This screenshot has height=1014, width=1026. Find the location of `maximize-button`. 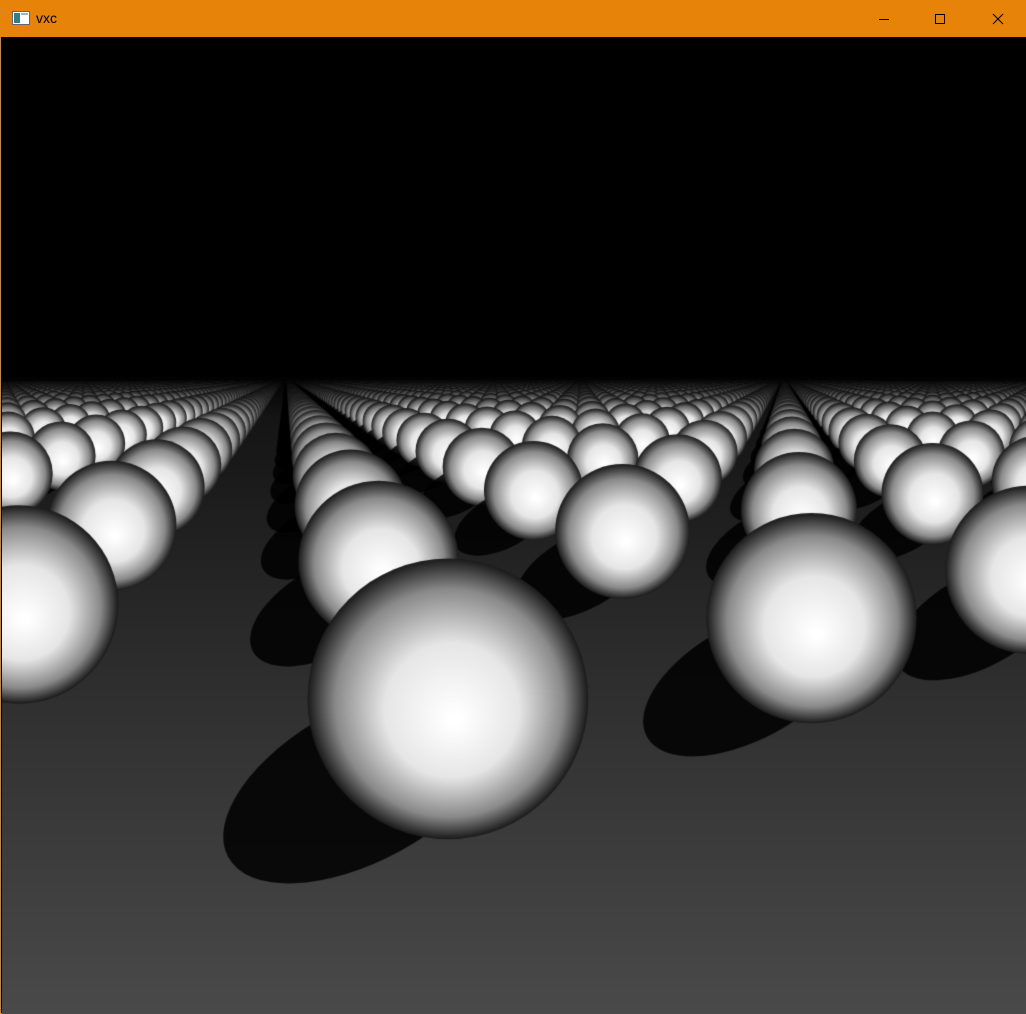

maximize-button is located at coordinates (940, 18).